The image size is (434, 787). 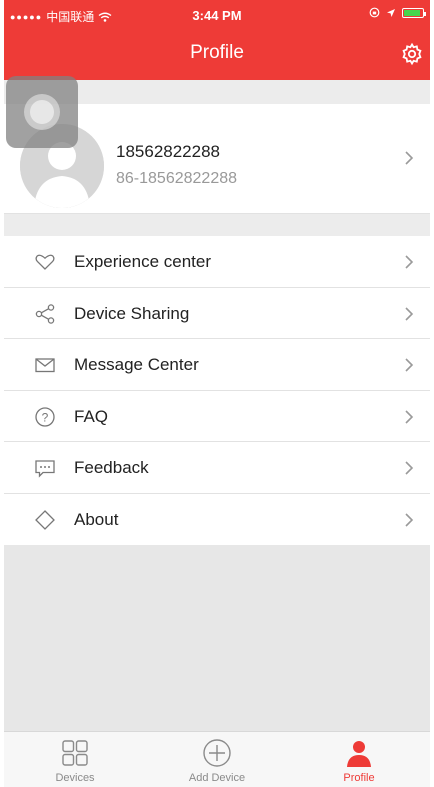 What do you see at coordinates (111, 467) in the screenshot?
I see `menu-item-label: Feedback` at bounding box center [111, 467].